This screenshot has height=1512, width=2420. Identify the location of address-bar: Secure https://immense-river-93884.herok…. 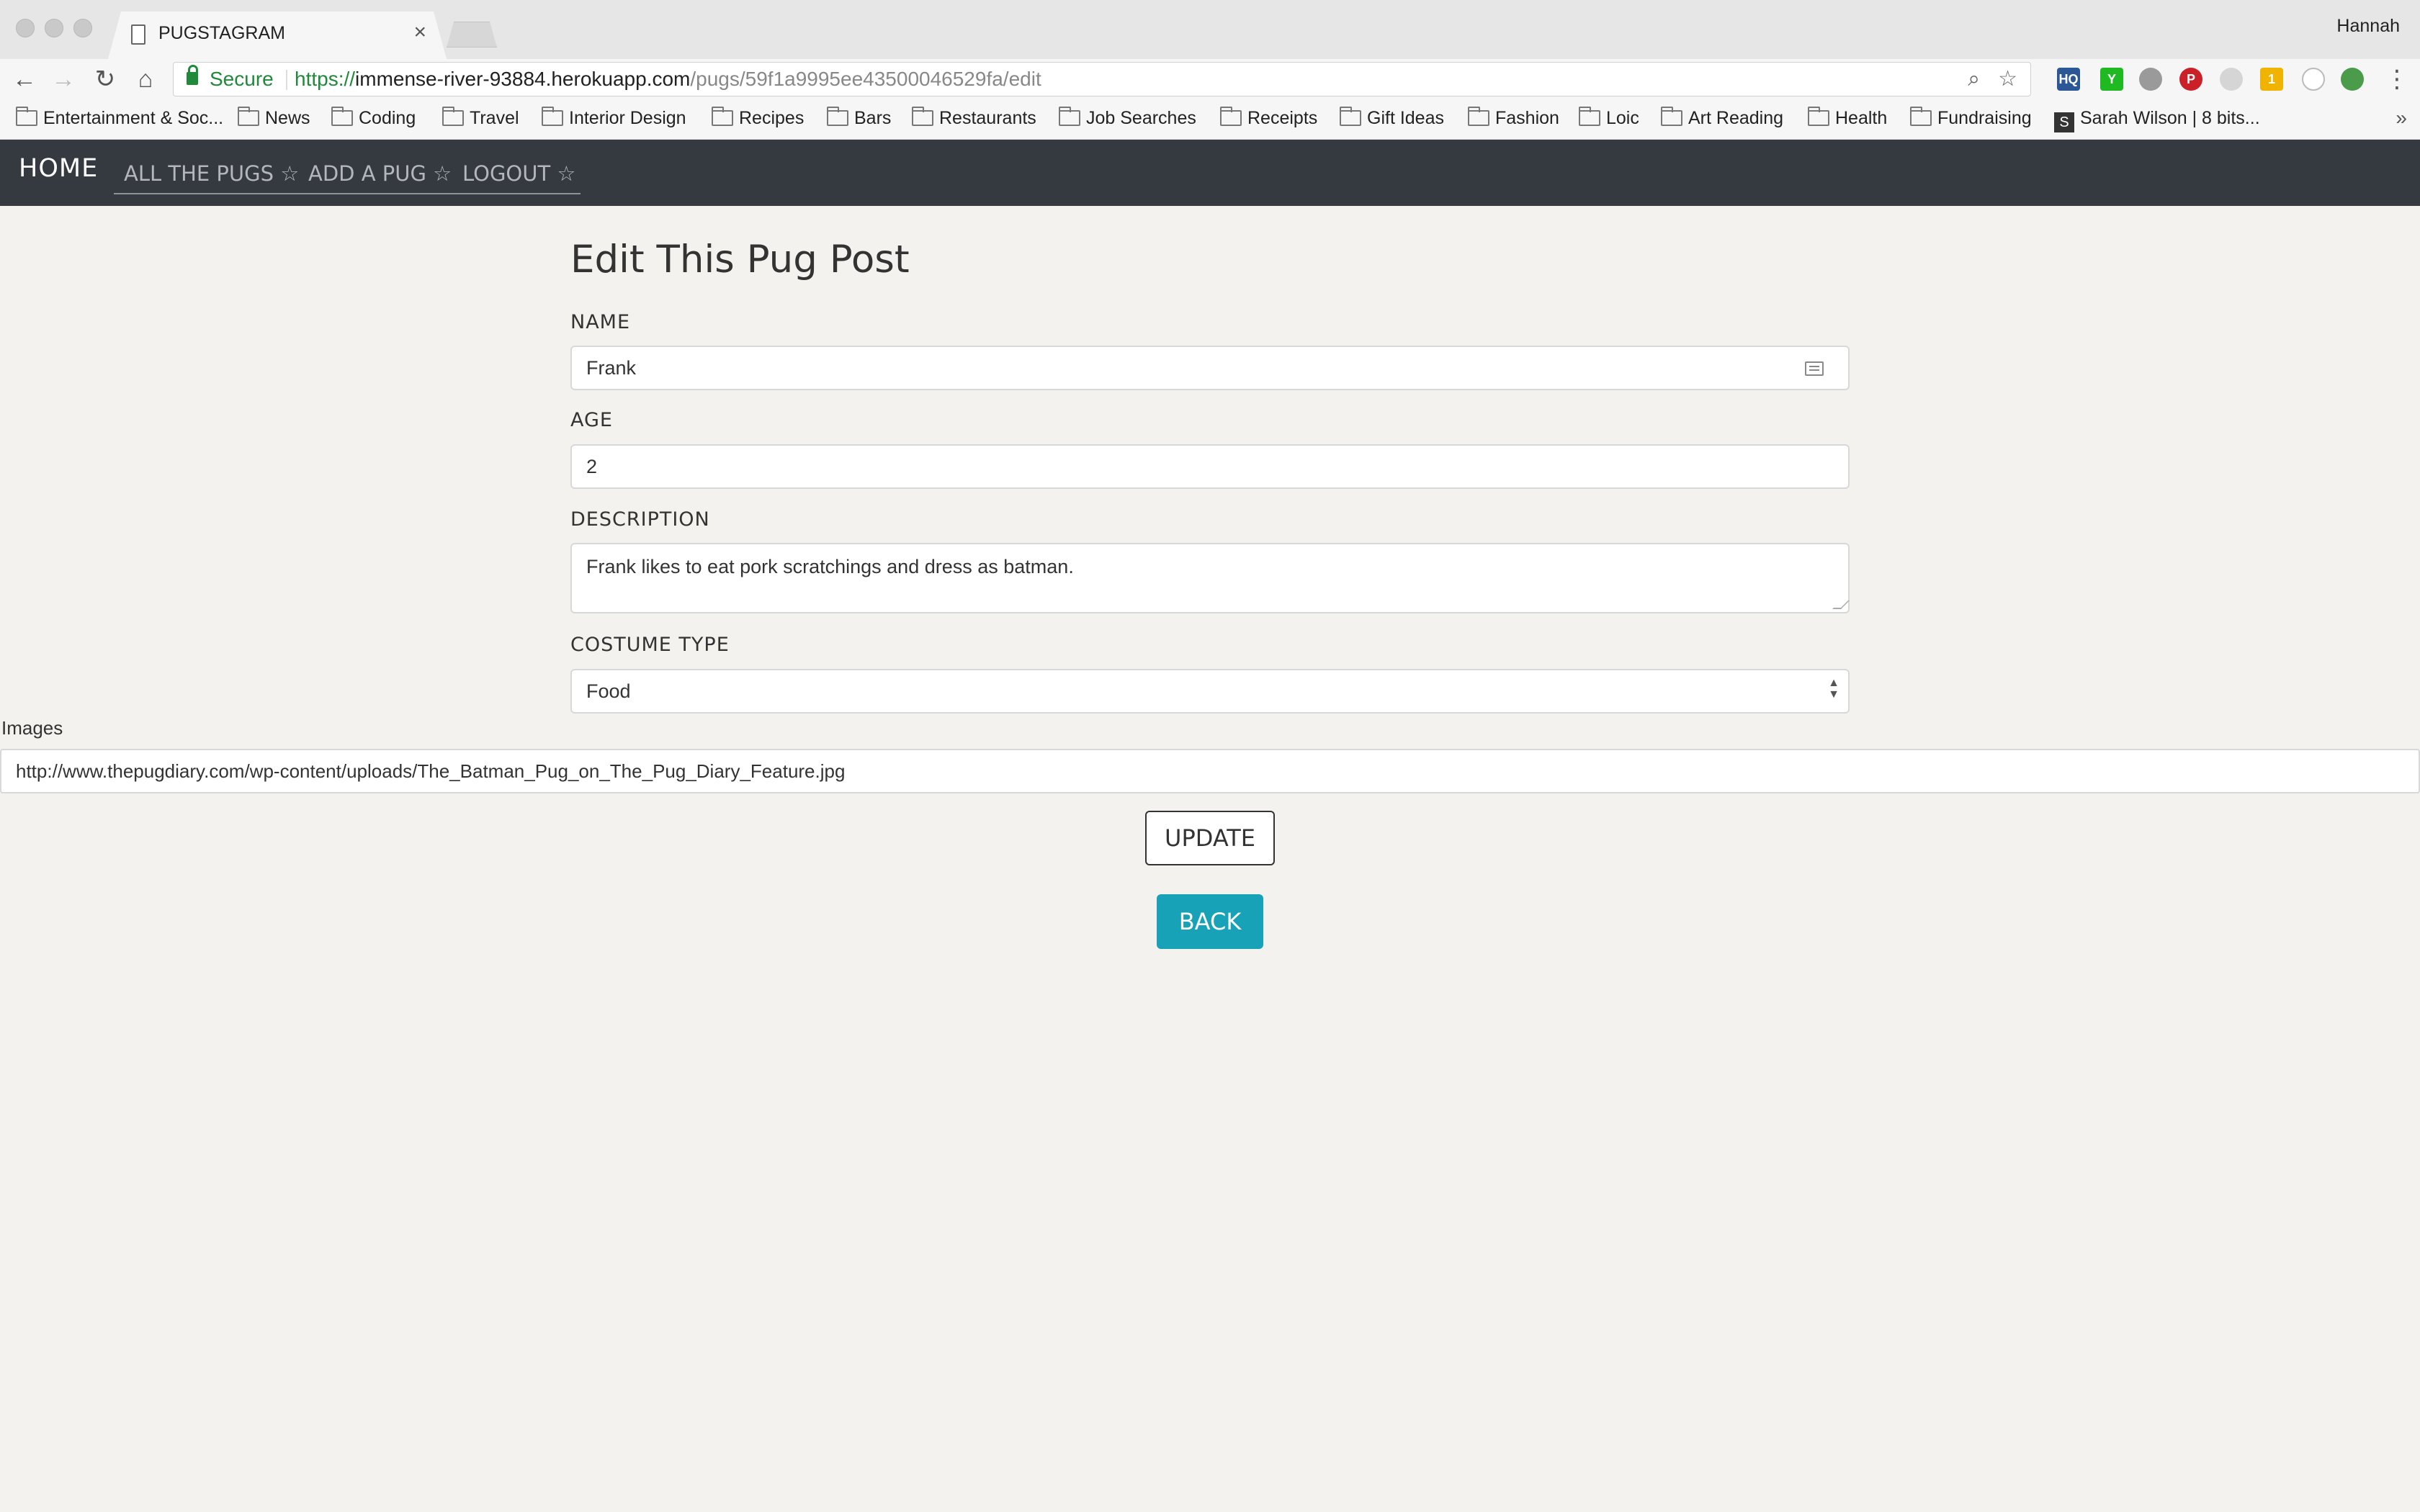
(1102, 79).